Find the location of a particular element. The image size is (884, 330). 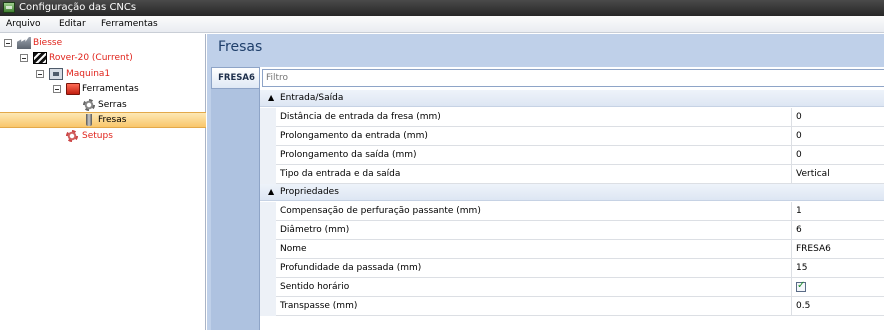

title-bar: Configuração das CNCs is located at coordinates (442, 8).